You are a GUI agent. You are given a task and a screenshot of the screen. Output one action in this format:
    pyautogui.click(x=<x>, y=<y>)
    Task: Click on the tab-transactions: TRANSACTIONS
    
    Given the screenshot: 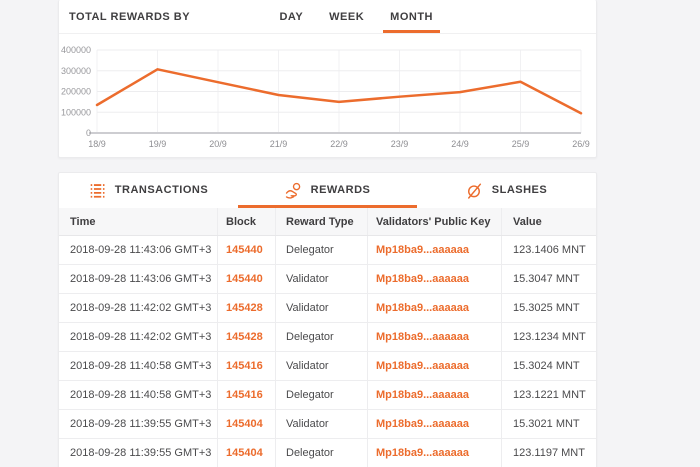 What is the action you would take?
    pyautogui.click(x=148, y=190)
    